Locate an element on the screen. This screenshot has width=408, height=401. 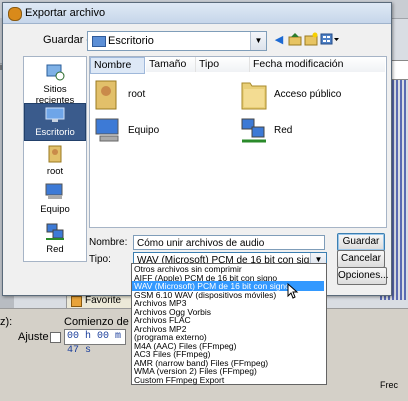
file-item-label: root is located at coordinates (137, 94).